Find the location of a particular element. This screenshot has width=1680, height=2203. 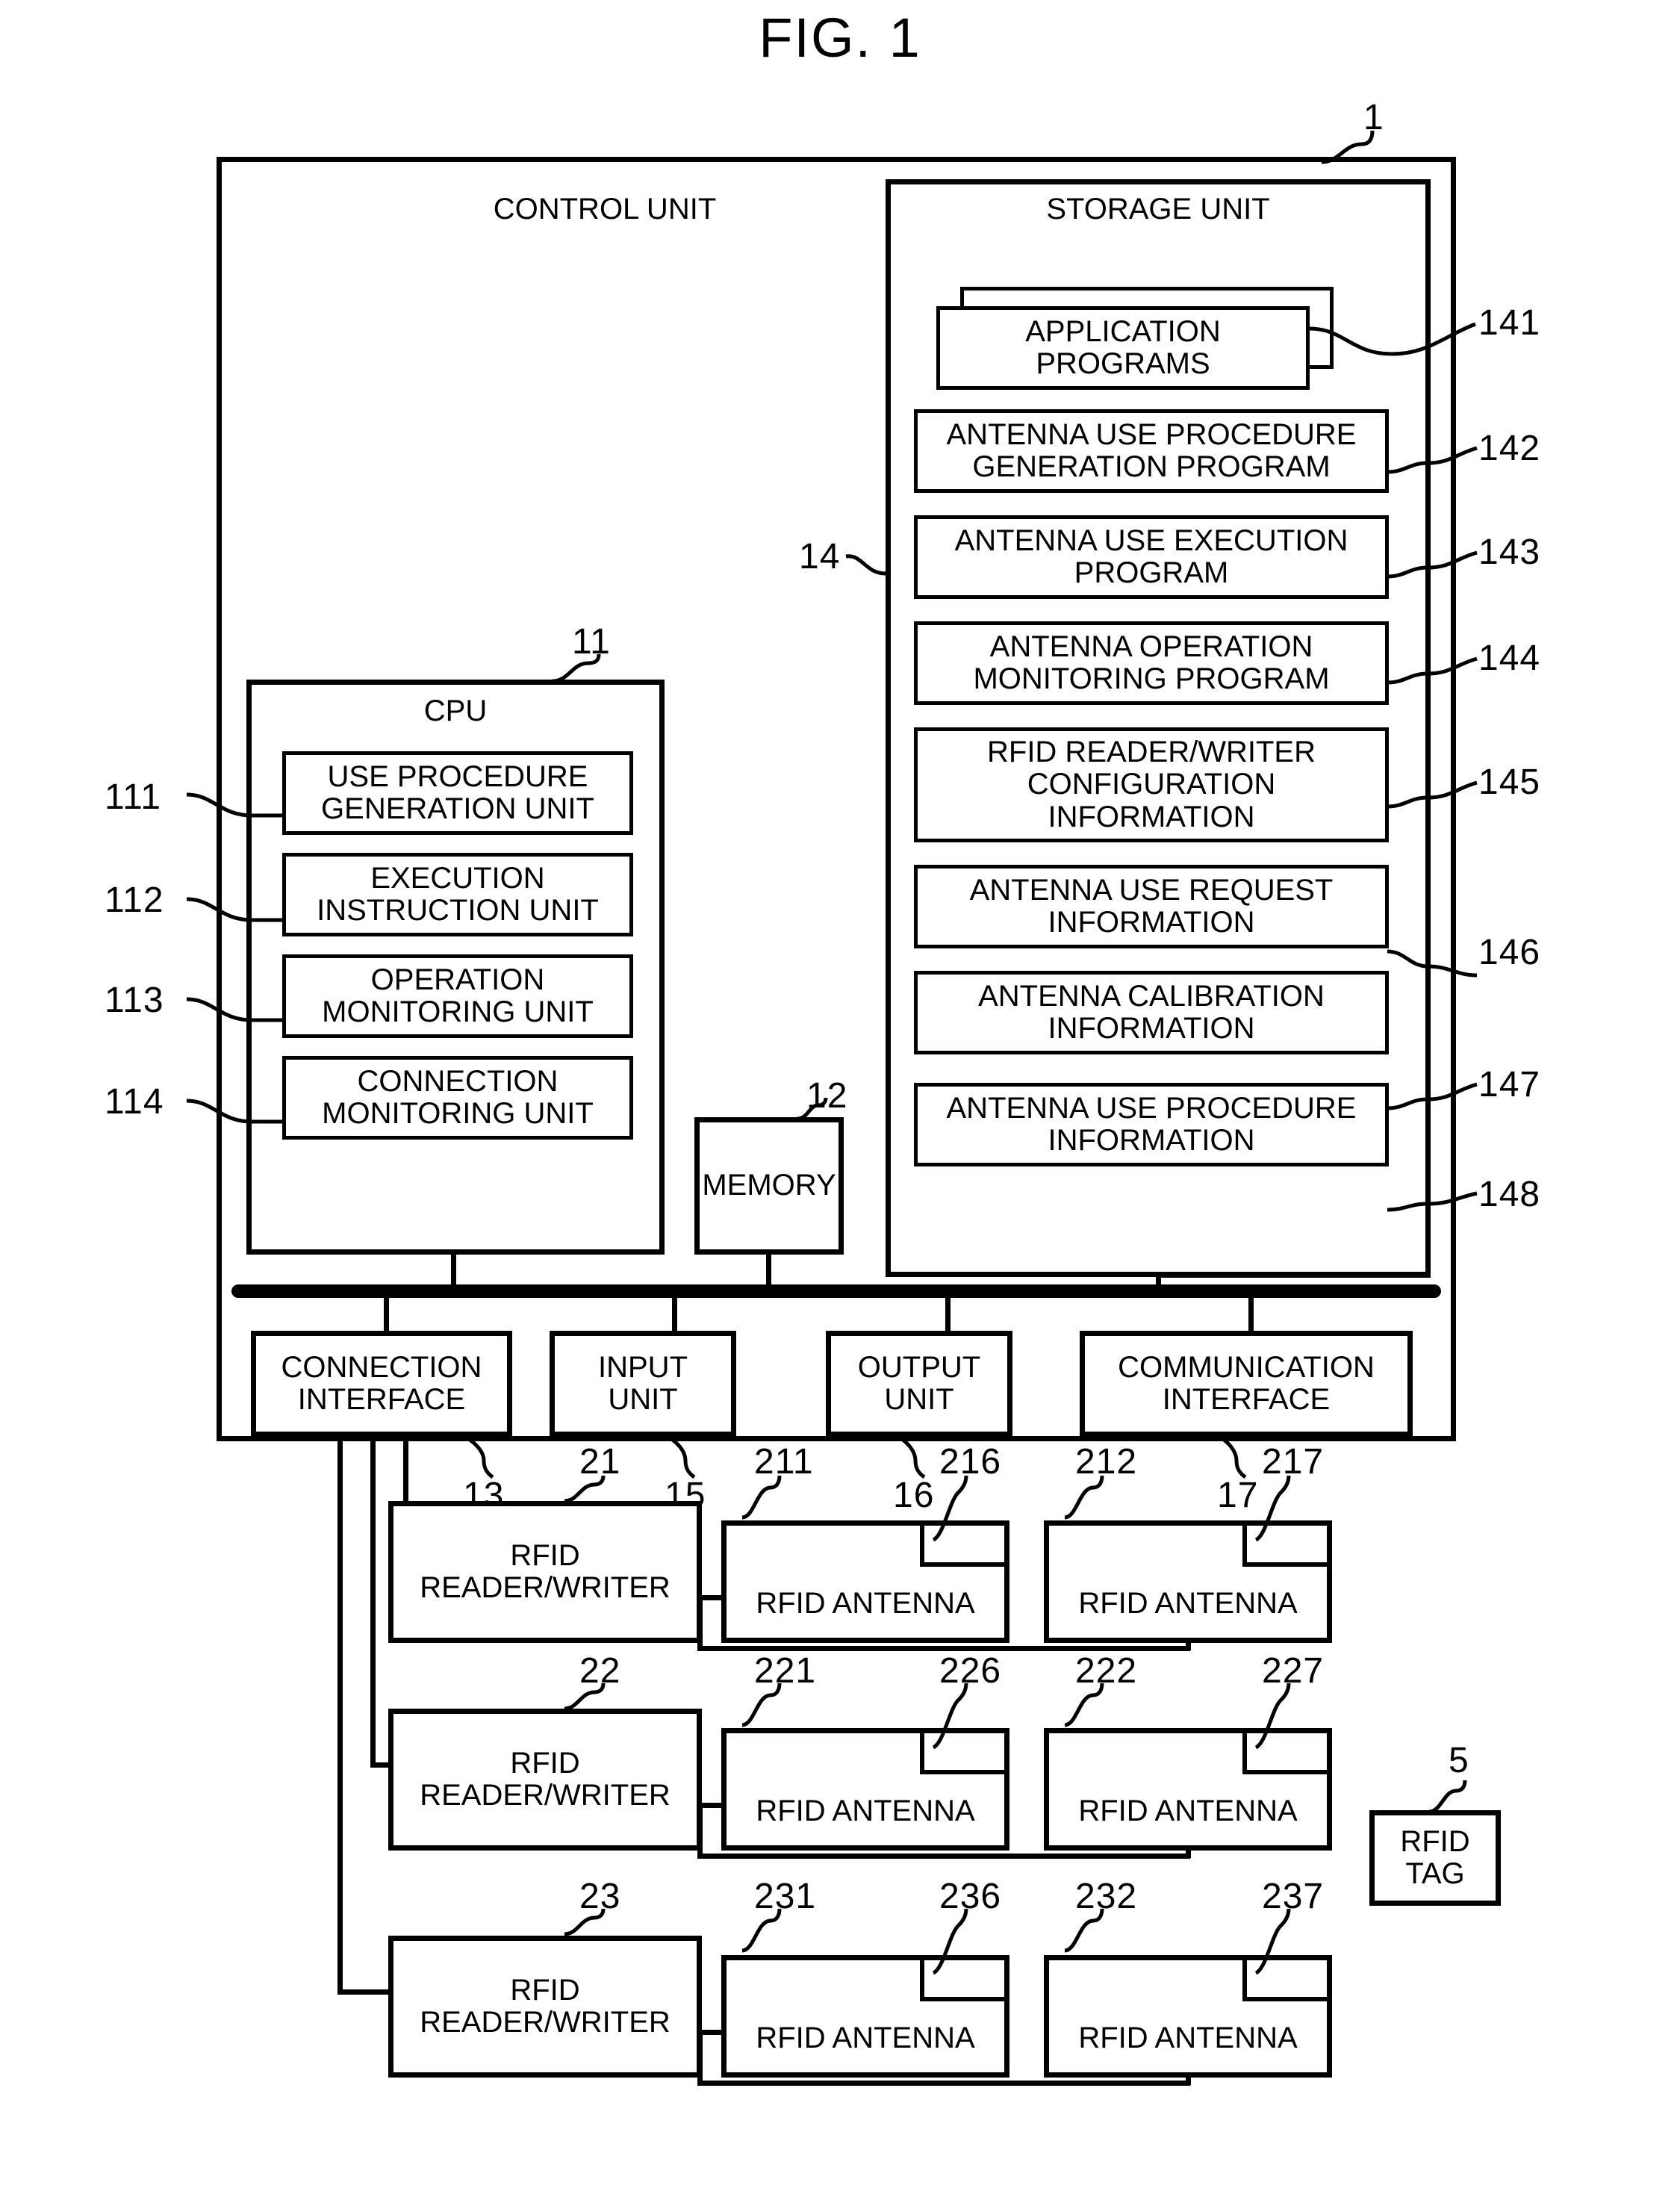

ref-232: 232 is located at coordinates (1106, 1896).